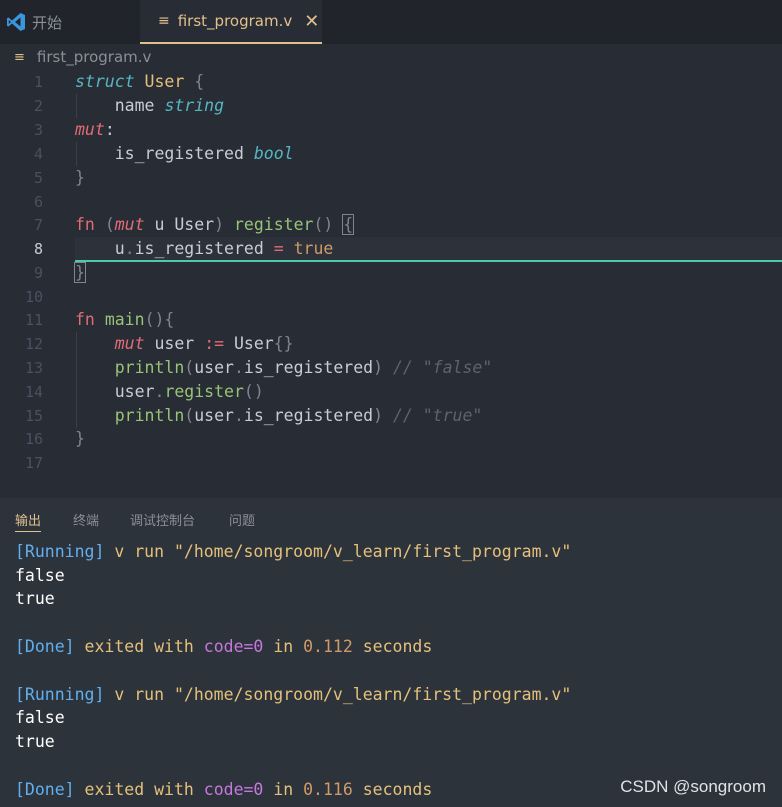 The image size is (782, 807). What do you see at coordinates (105, 81) in the screenshot?
I see `token: struct` at bounding box center [105, 81].